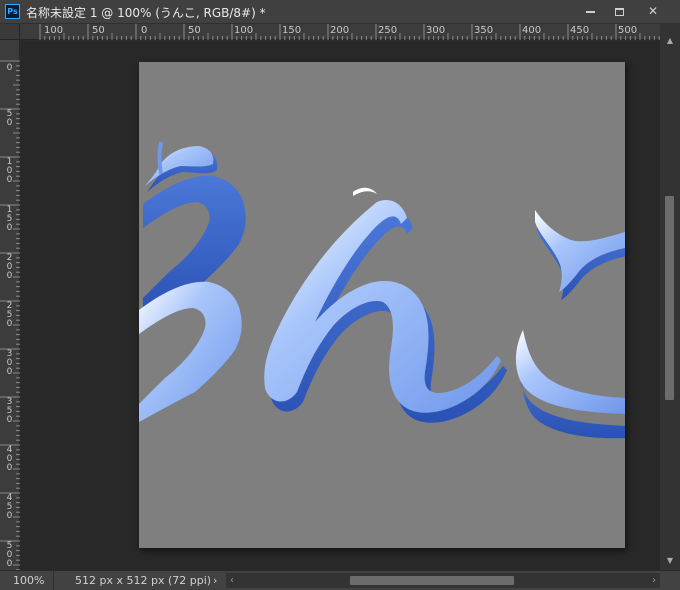 The width and height of the screenshot is (680, 590). I want to click on vertical-scrollbar: ▲ ▼, so click(670, 297).